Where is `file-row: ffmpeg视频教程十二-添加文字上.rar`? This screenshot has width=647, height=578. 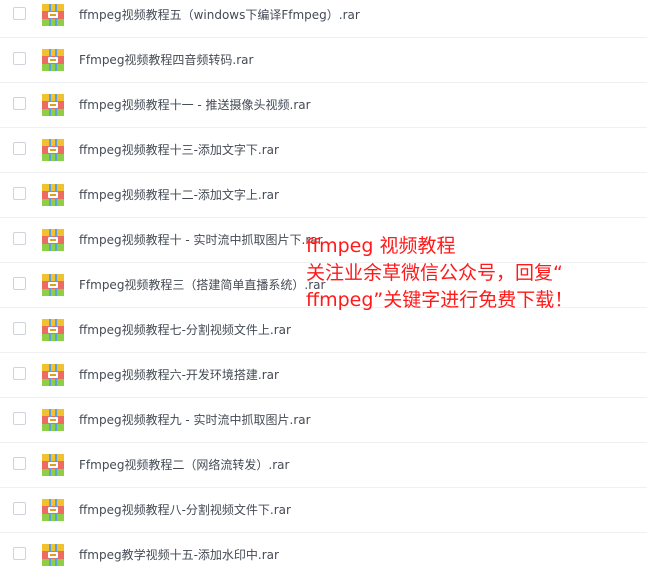 file-row: ffmpeg视频教程十二-添加文字上.rar is located at coordinates (323, 195).